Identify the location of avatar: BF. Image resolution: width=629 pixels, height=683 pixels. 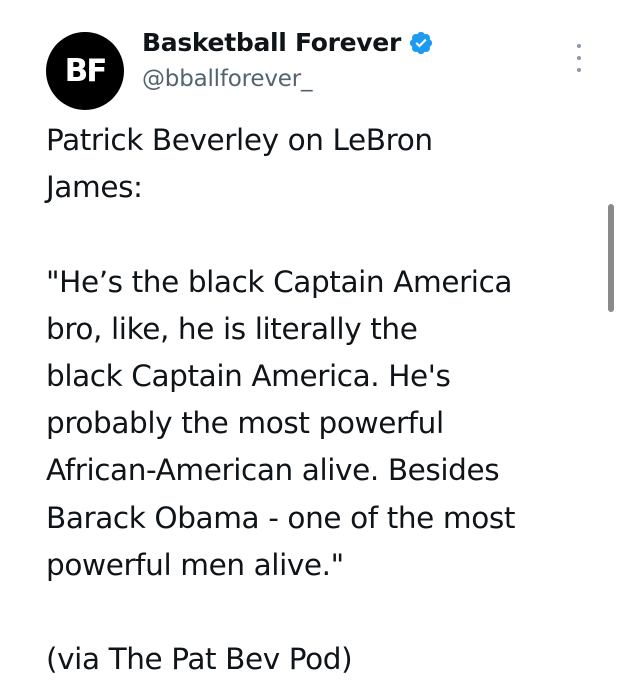
(85, 71).